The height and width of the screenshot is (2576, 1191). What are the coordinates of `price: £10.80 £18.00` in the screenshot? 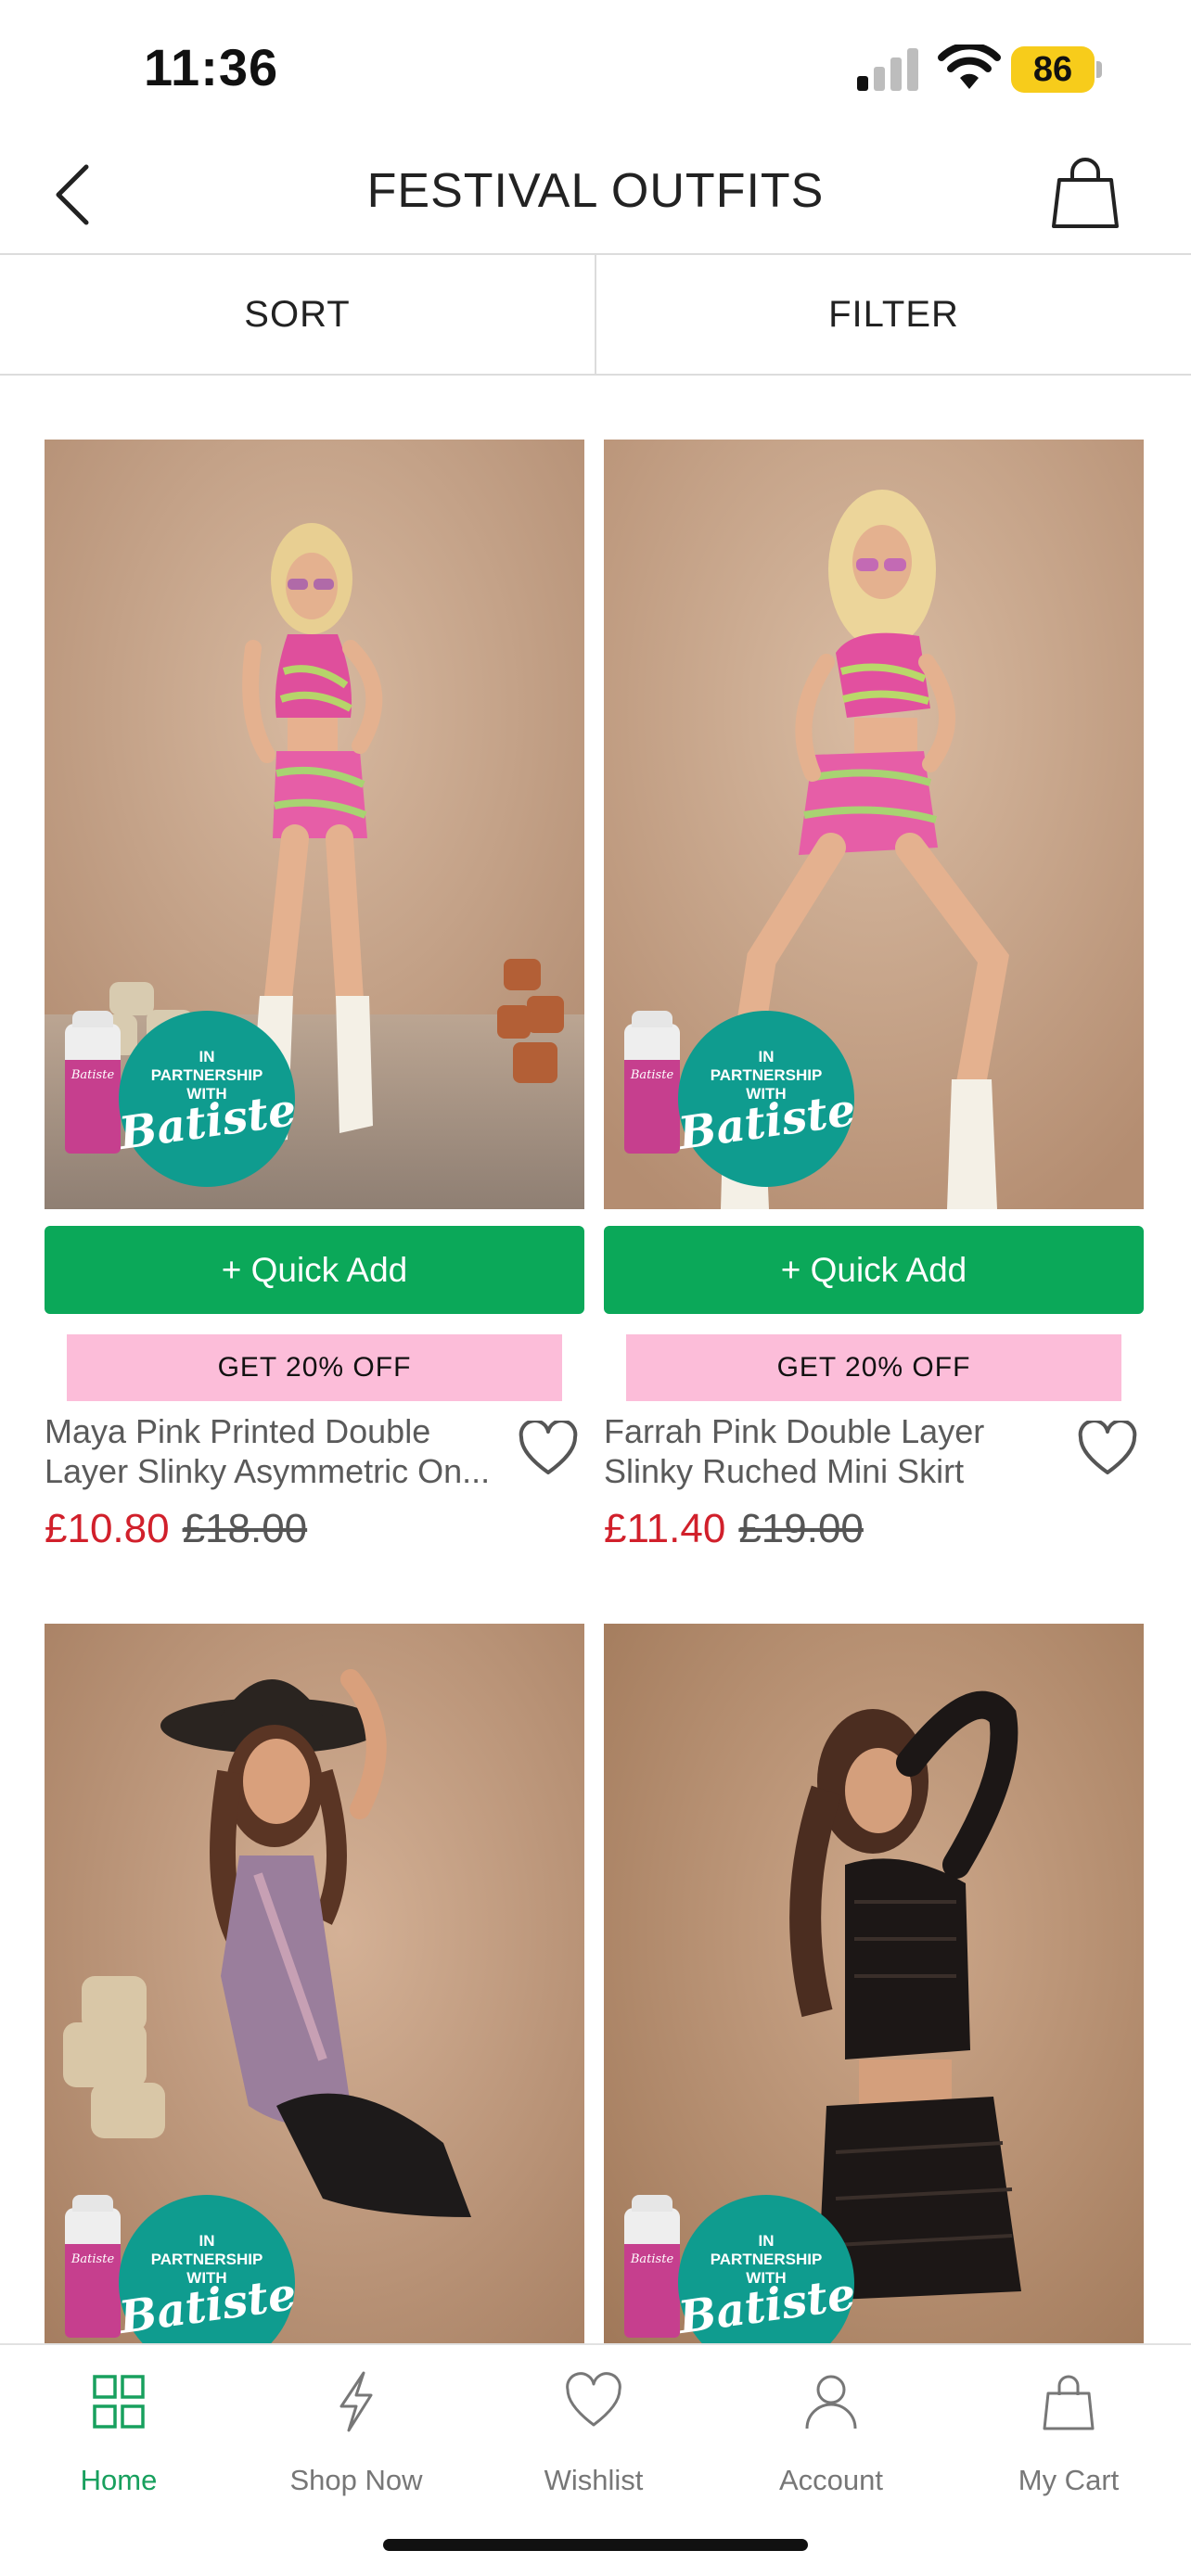 It's located at (176, 1529).